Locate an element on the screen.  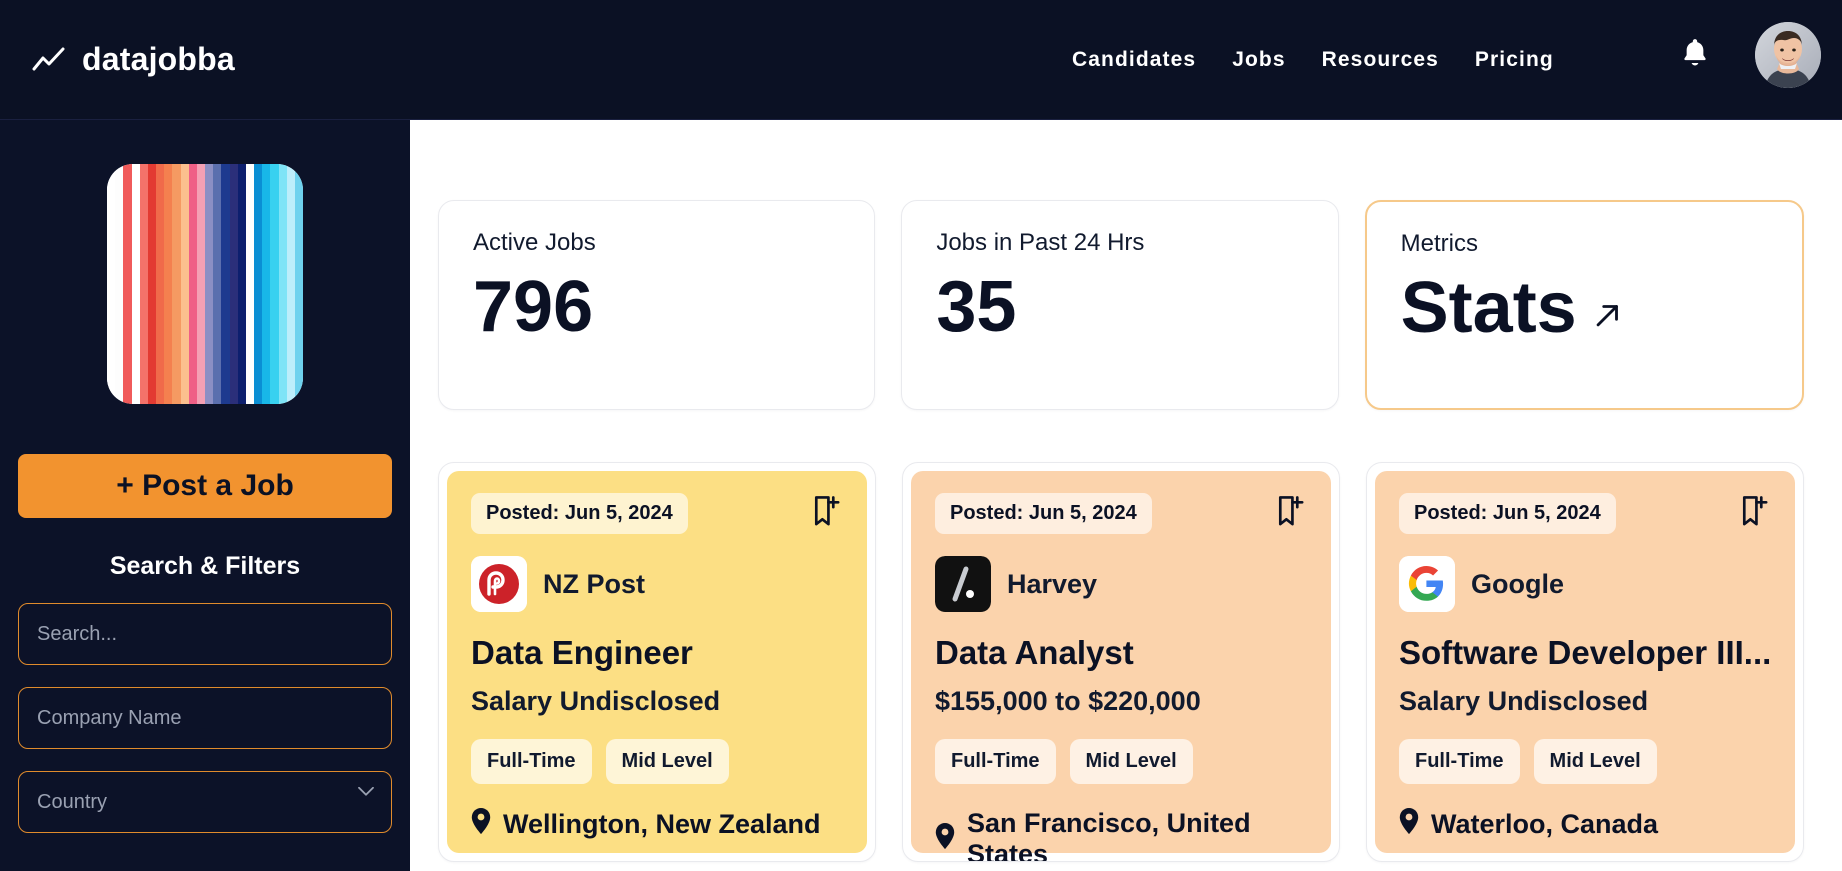
search-input is located at coordinates (205, 634).